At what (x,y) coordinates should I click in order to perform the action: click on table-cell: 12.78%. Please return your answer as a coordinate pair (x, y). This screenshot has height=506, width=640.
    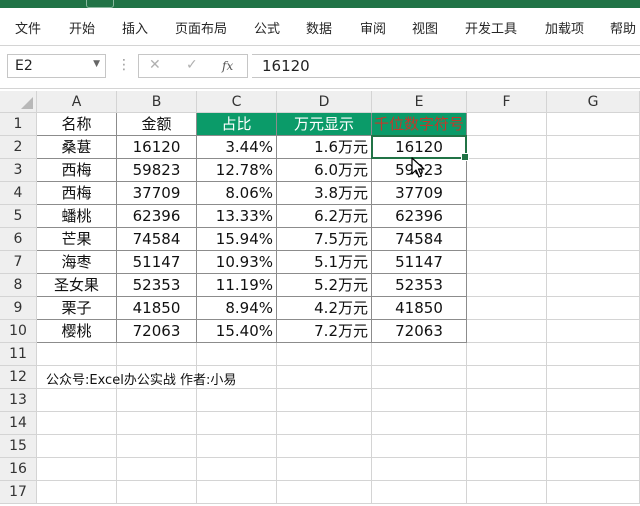
    Looking at the image, I should click on (237, 170).